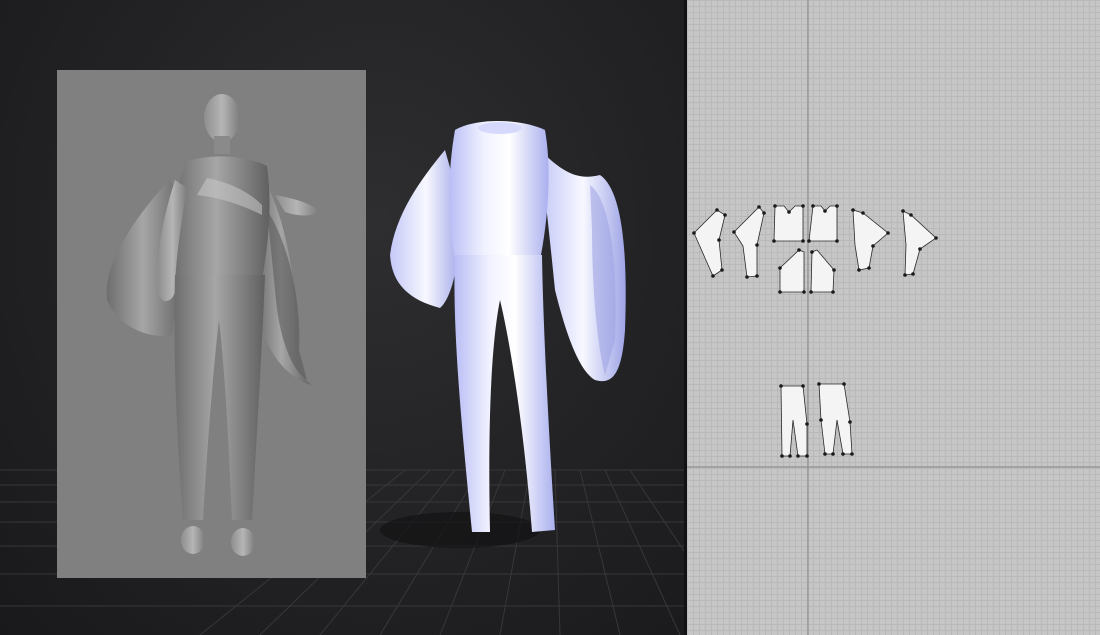  Describe the element at coordinates (499, 190) in the screenshot. I see `garment-bodice` at that location.